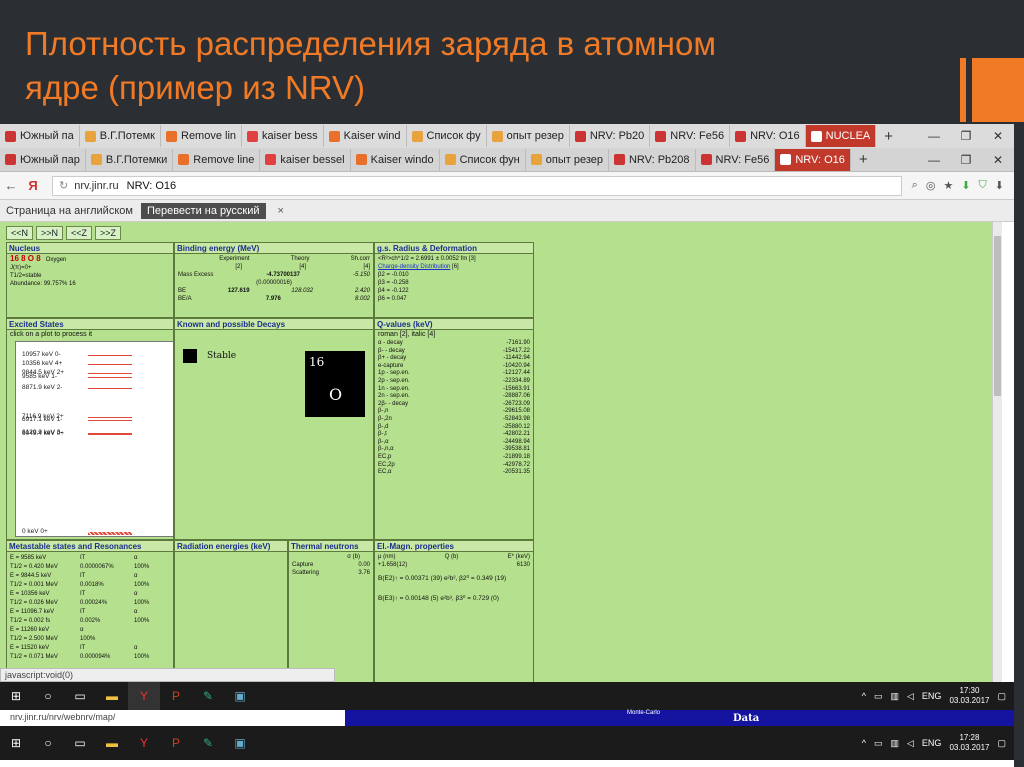 The height and width of the screenshot is (767, 1024). I want to click on next-z-button: >>Z, so click(108, 233).